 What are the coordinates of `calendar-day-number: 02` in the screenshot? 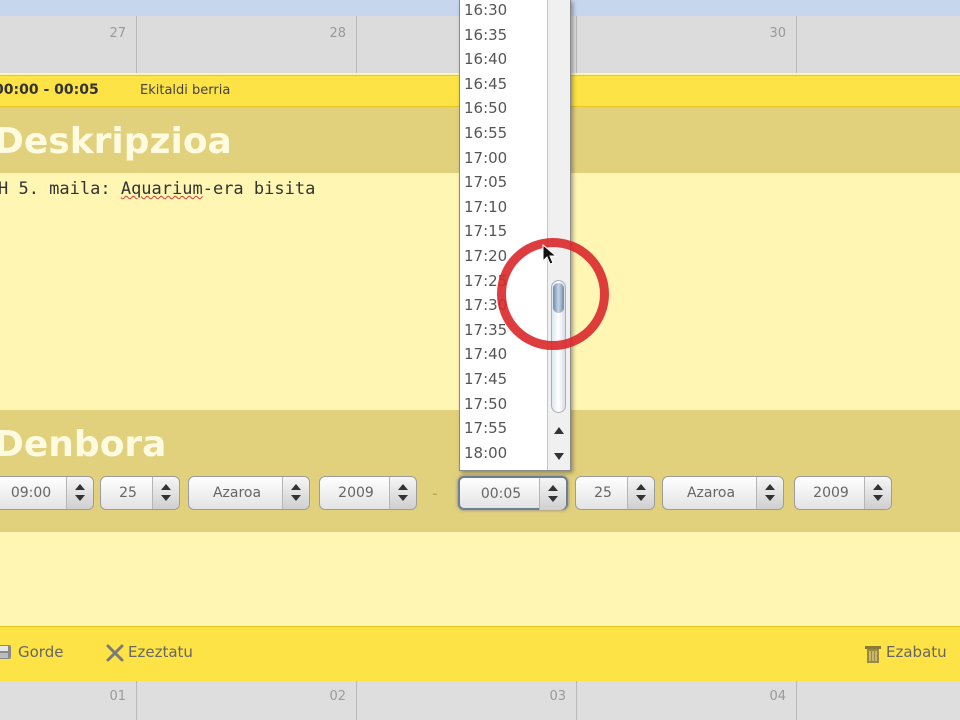 It's located at (337, 696).